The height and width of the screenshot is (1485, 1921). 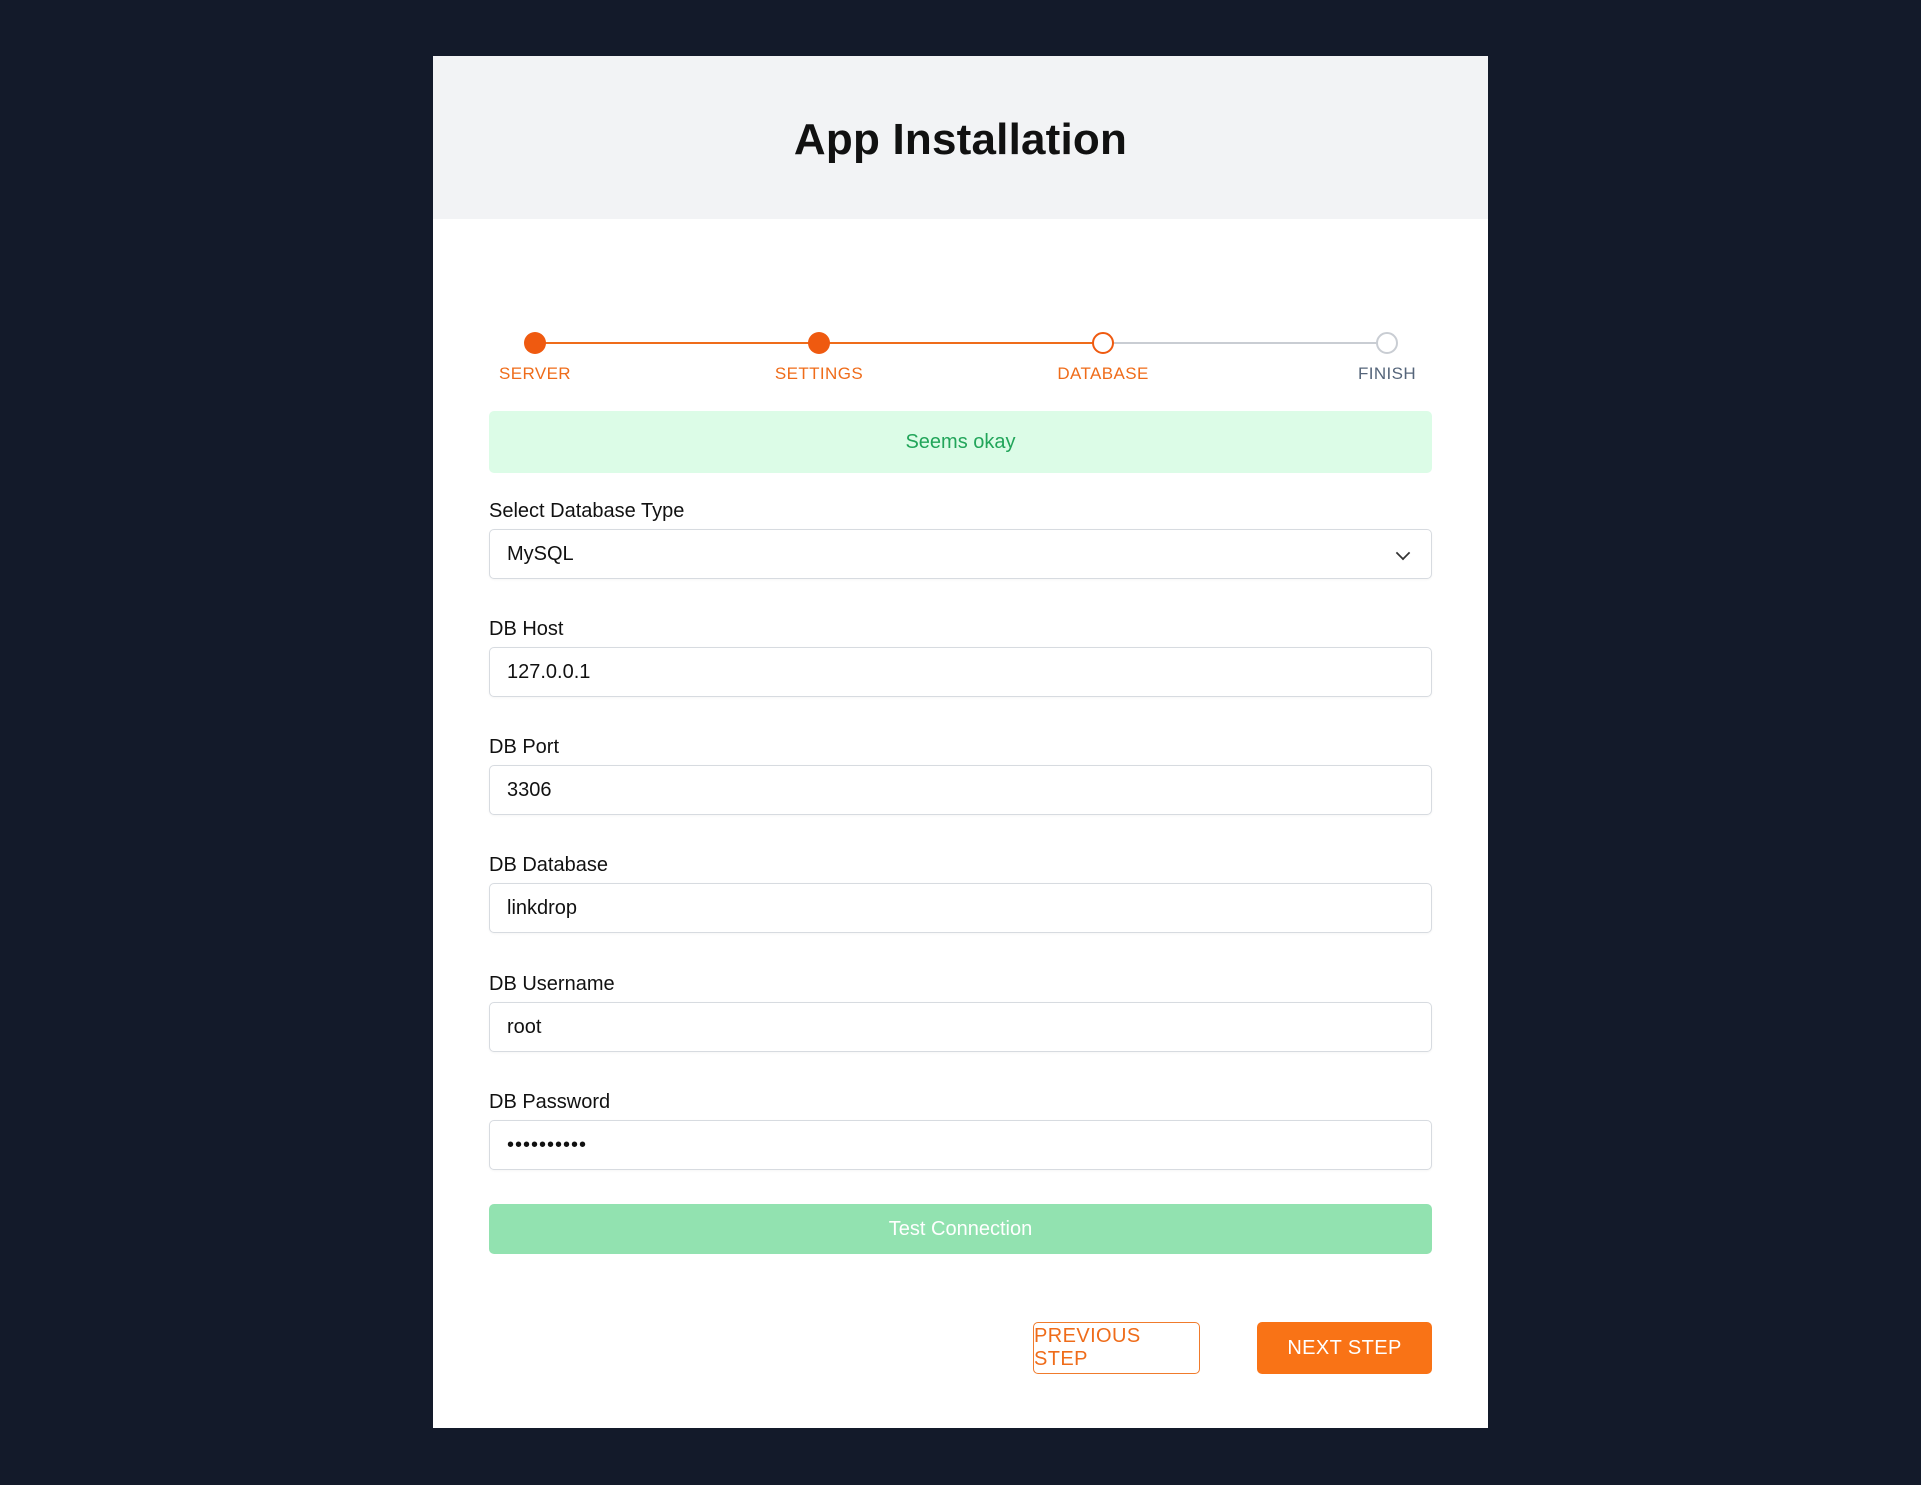 I want to click on status-alert-text: Seems okay, so click(x=960, y=441).